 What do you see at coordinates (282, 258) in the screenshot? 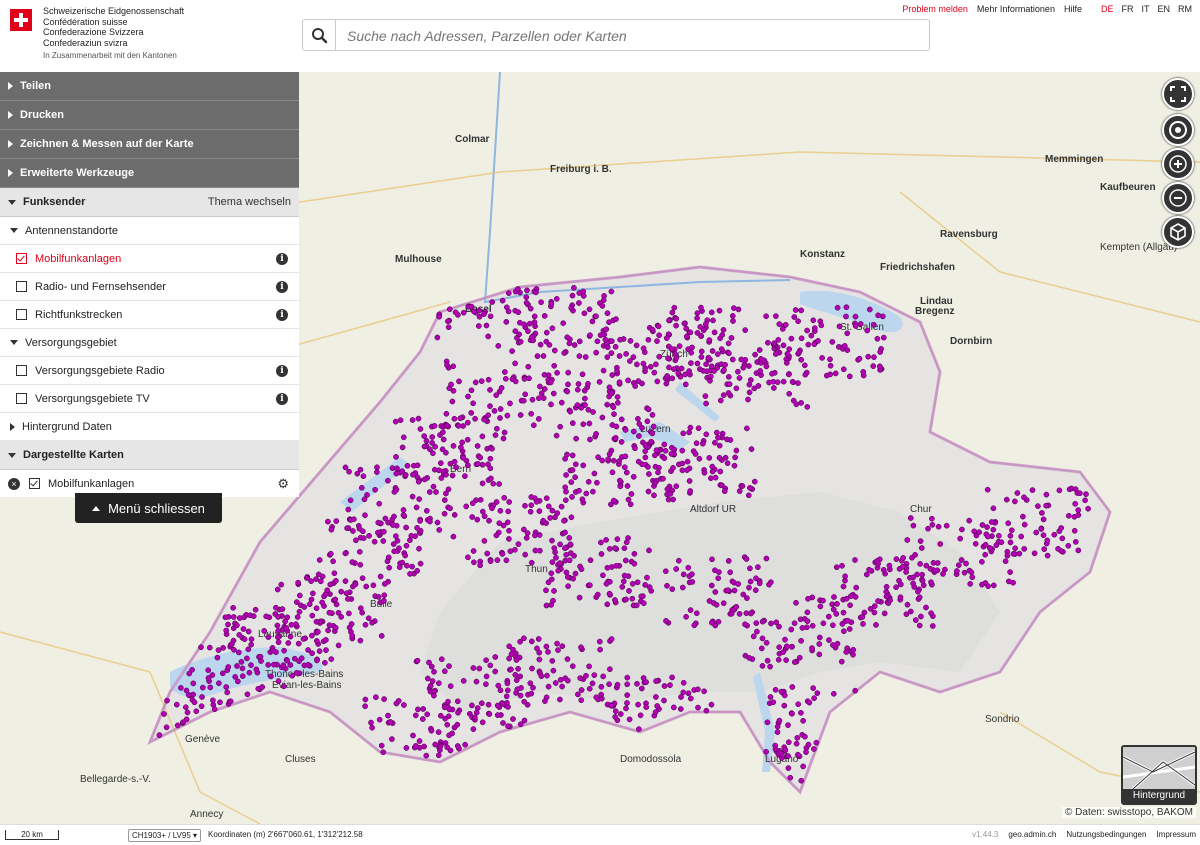
I see `info-icon: i` at bounding box center [282, 258].